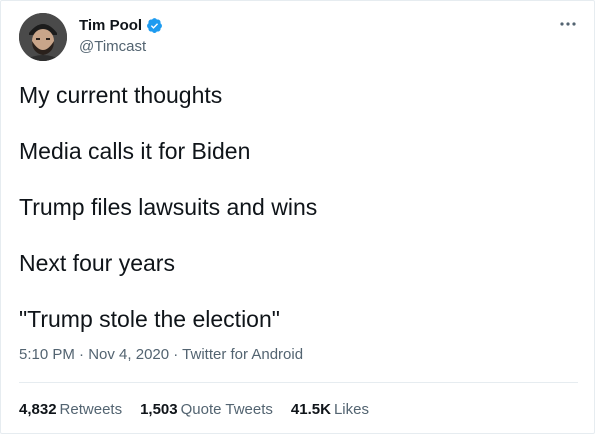 The image size is (595, 434). I want to click on tweet-line: Media calls it for Biden, so click(135, 151).